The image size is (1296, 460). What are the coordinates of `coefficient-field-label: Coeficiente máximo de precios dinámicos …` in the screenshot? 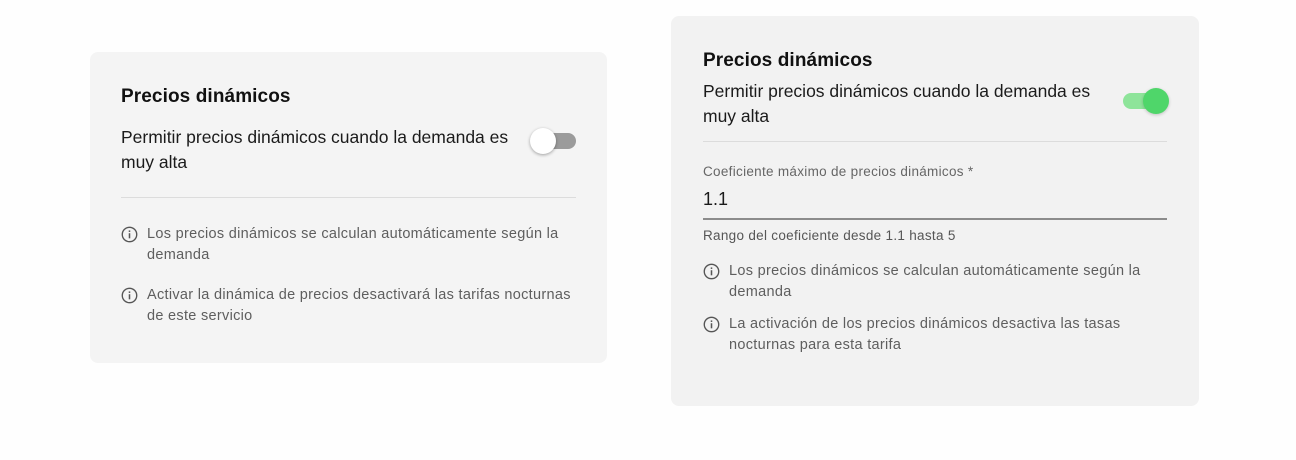 It's located at (838, 171).